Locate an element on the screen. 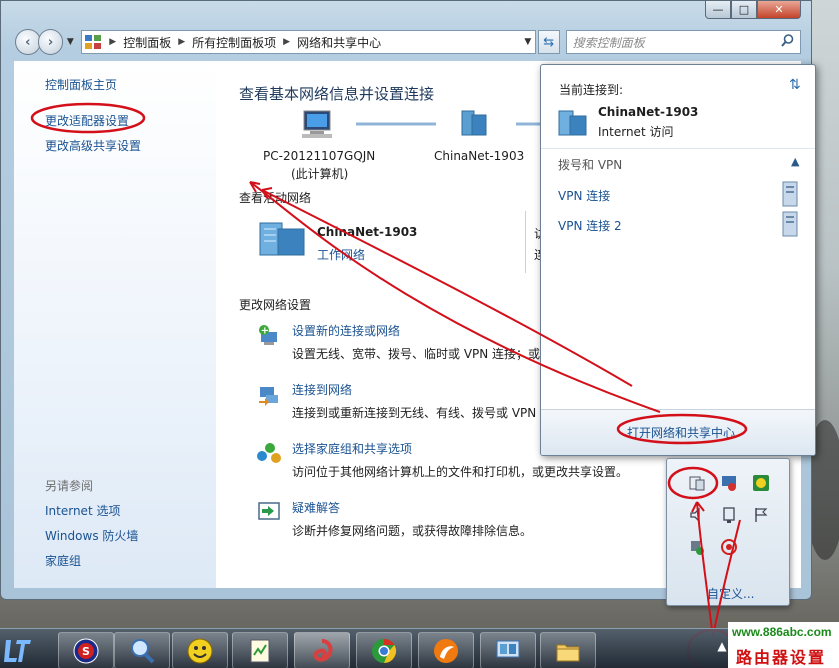 The image size is (839, 668). troubleshoot-icon is located at coordinates (274, 519).